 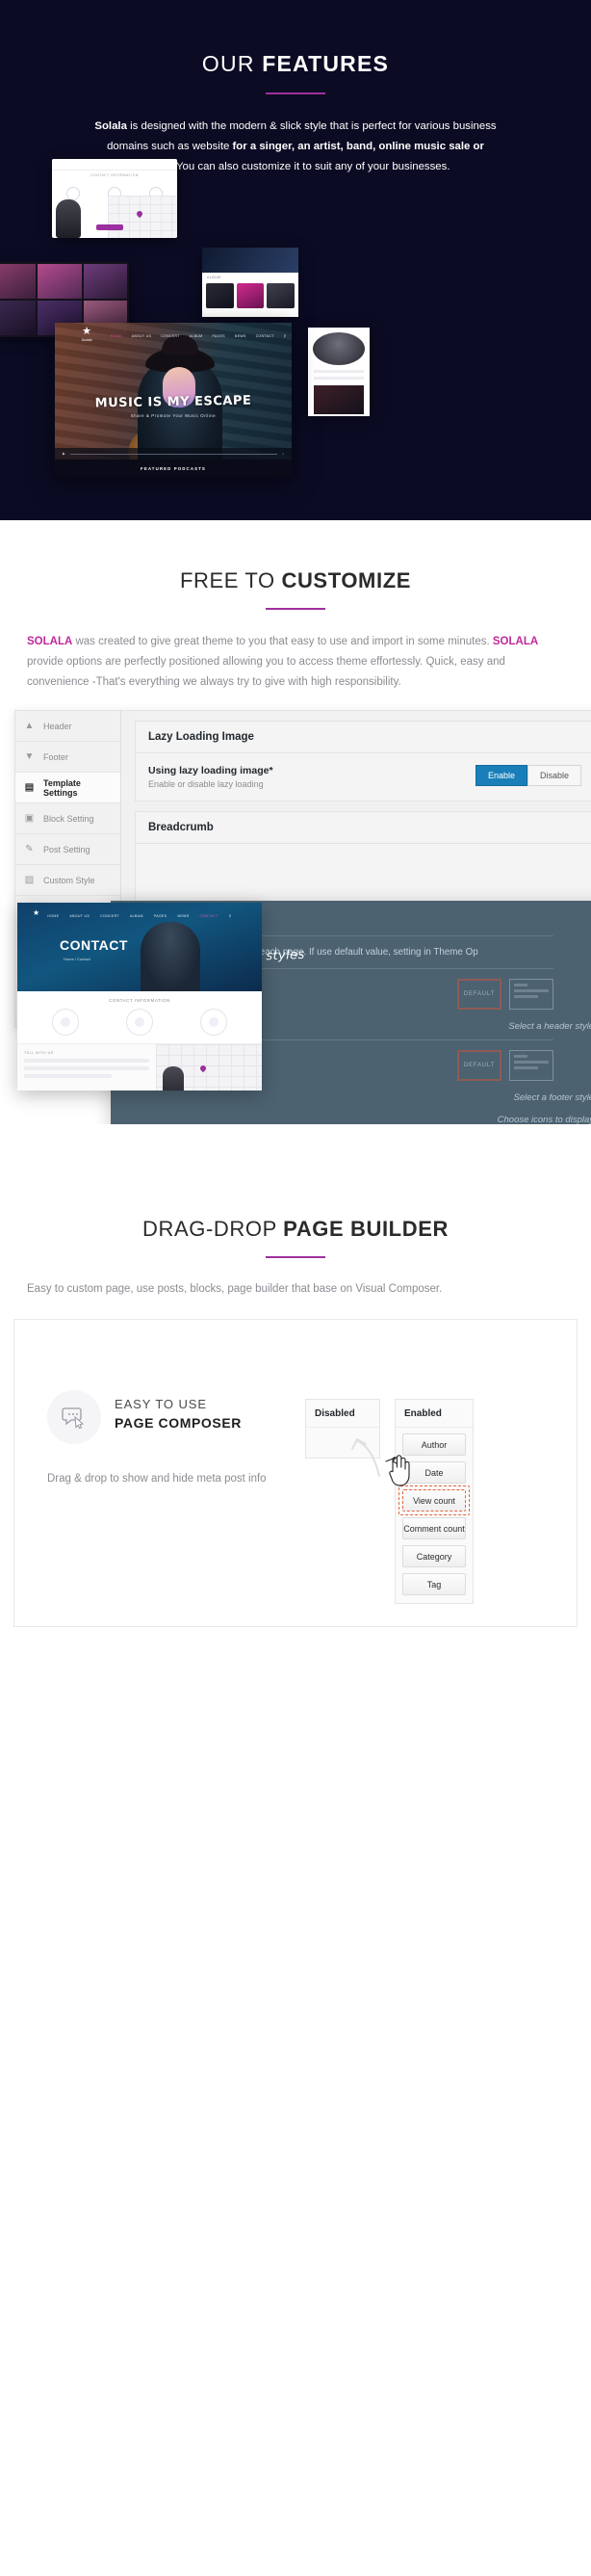 What do you see at coordinates (64, 454) in the screenshot?
I see `play-icon: ▶` at bounding box center [64, 454].